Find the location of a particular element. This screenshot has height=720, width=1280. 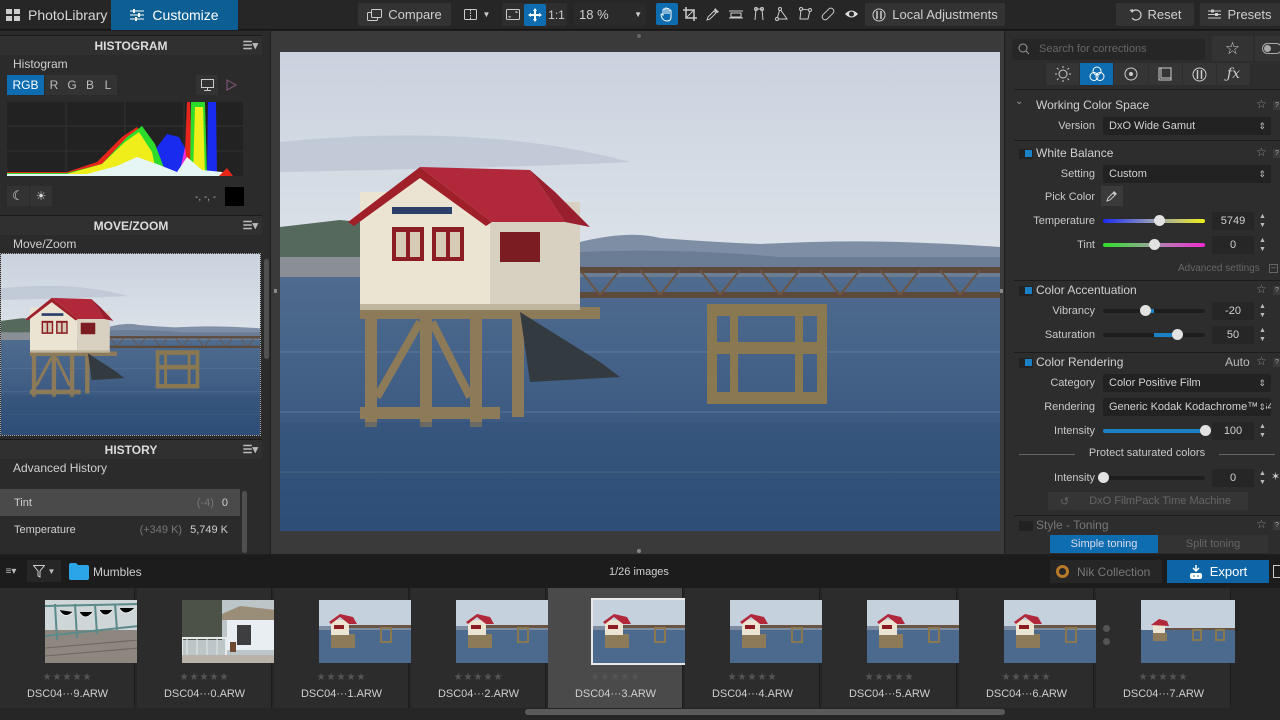

thumbnail-item: ★★★★★ DSC04···3.ARW is located at coordinates (618, 648).